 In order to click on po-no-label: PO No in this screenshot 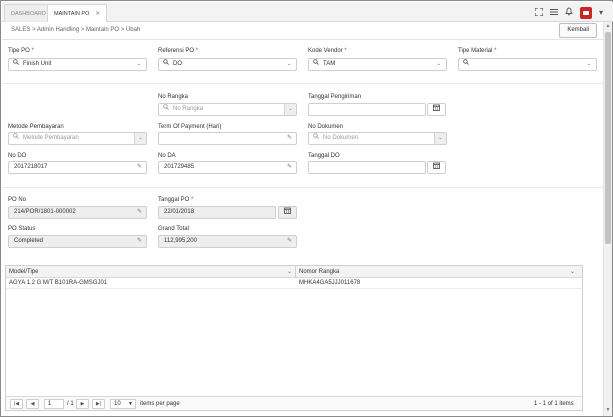, I will do `click(17, 200)`.